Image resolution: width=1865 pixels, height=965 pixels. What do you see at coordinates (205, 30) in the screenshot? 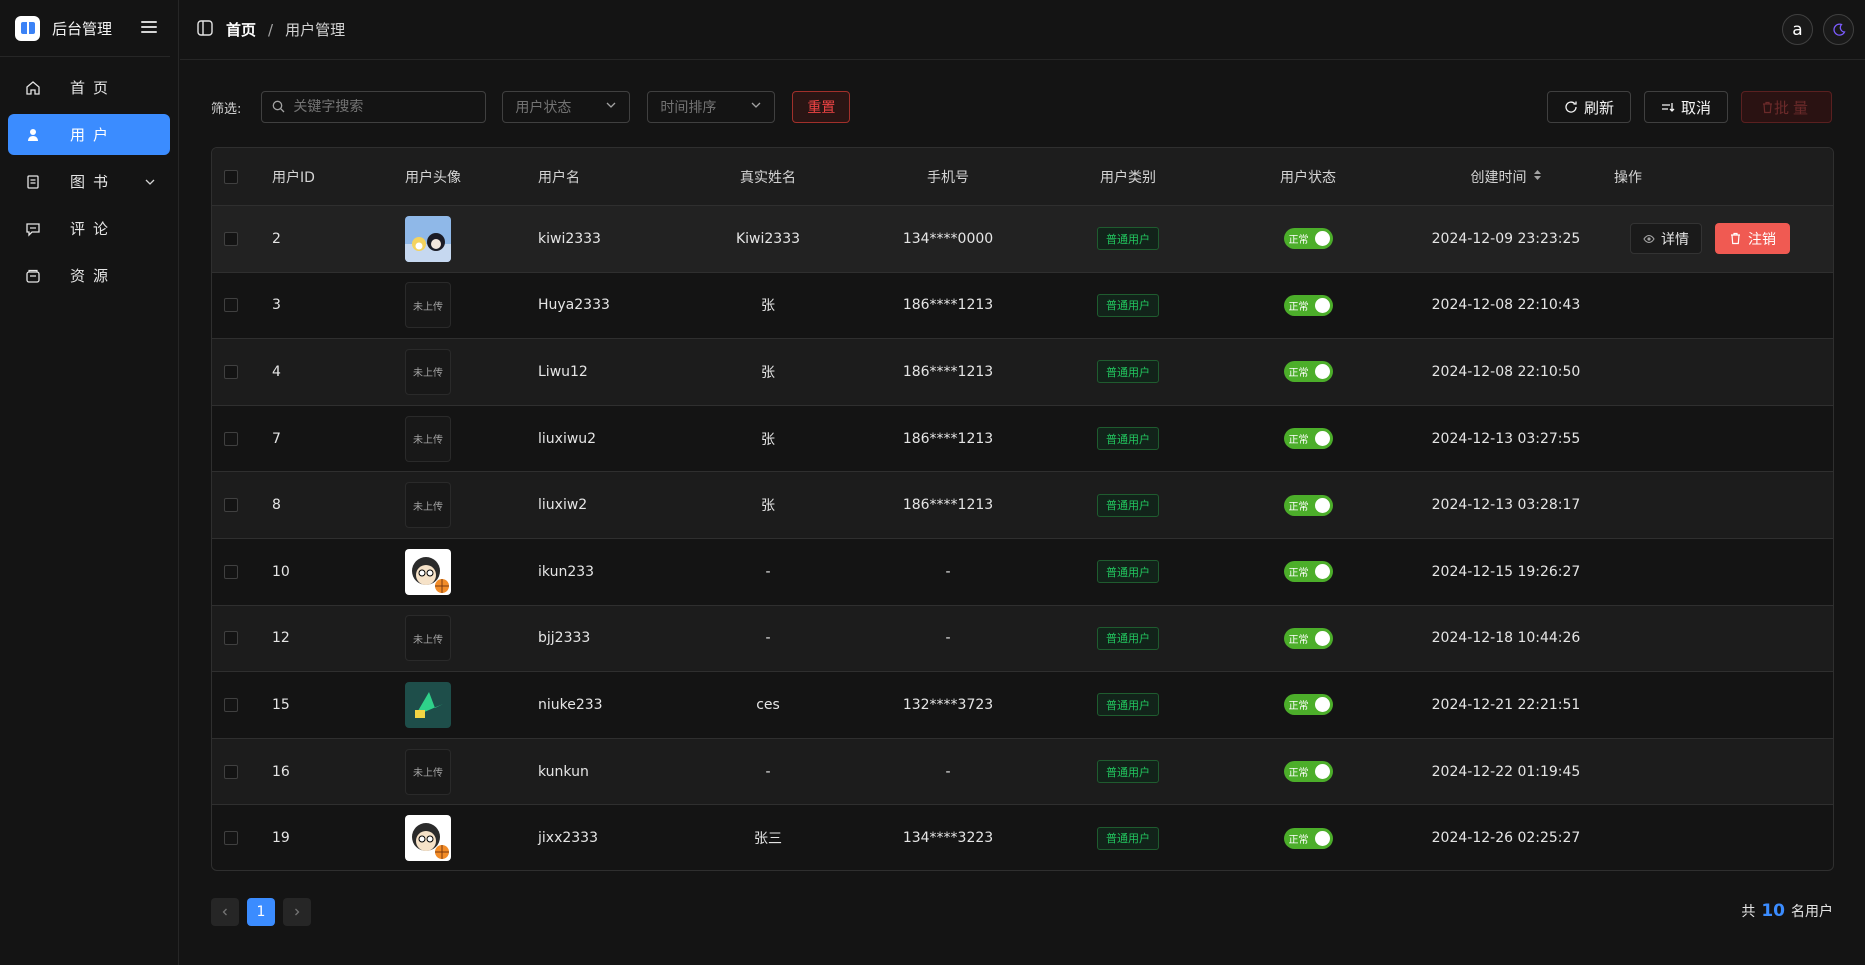
I see `sidebar-collapse-icon` at bounding box center [205, 30].